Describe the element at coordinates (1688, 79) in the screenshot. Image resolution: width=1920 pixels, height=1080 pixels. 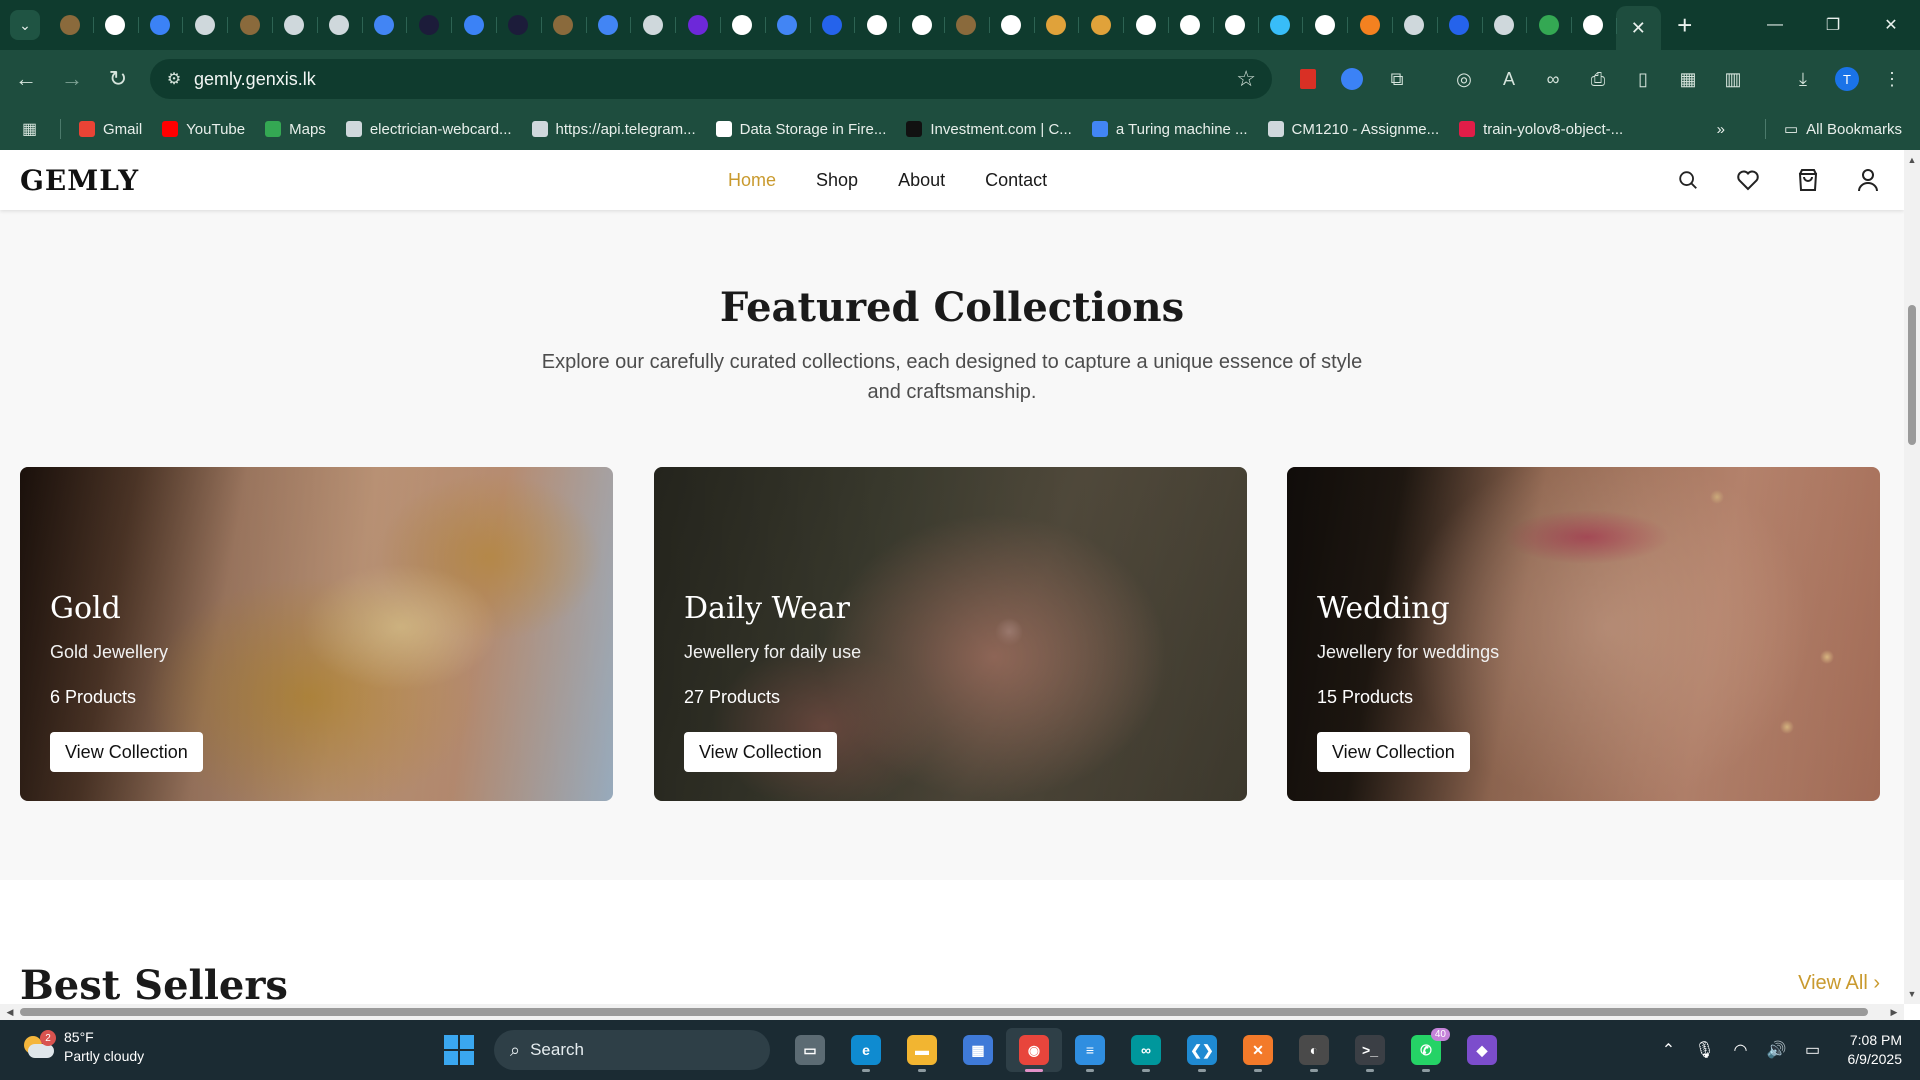
I see `qr-code-icon: ▦` at that location.